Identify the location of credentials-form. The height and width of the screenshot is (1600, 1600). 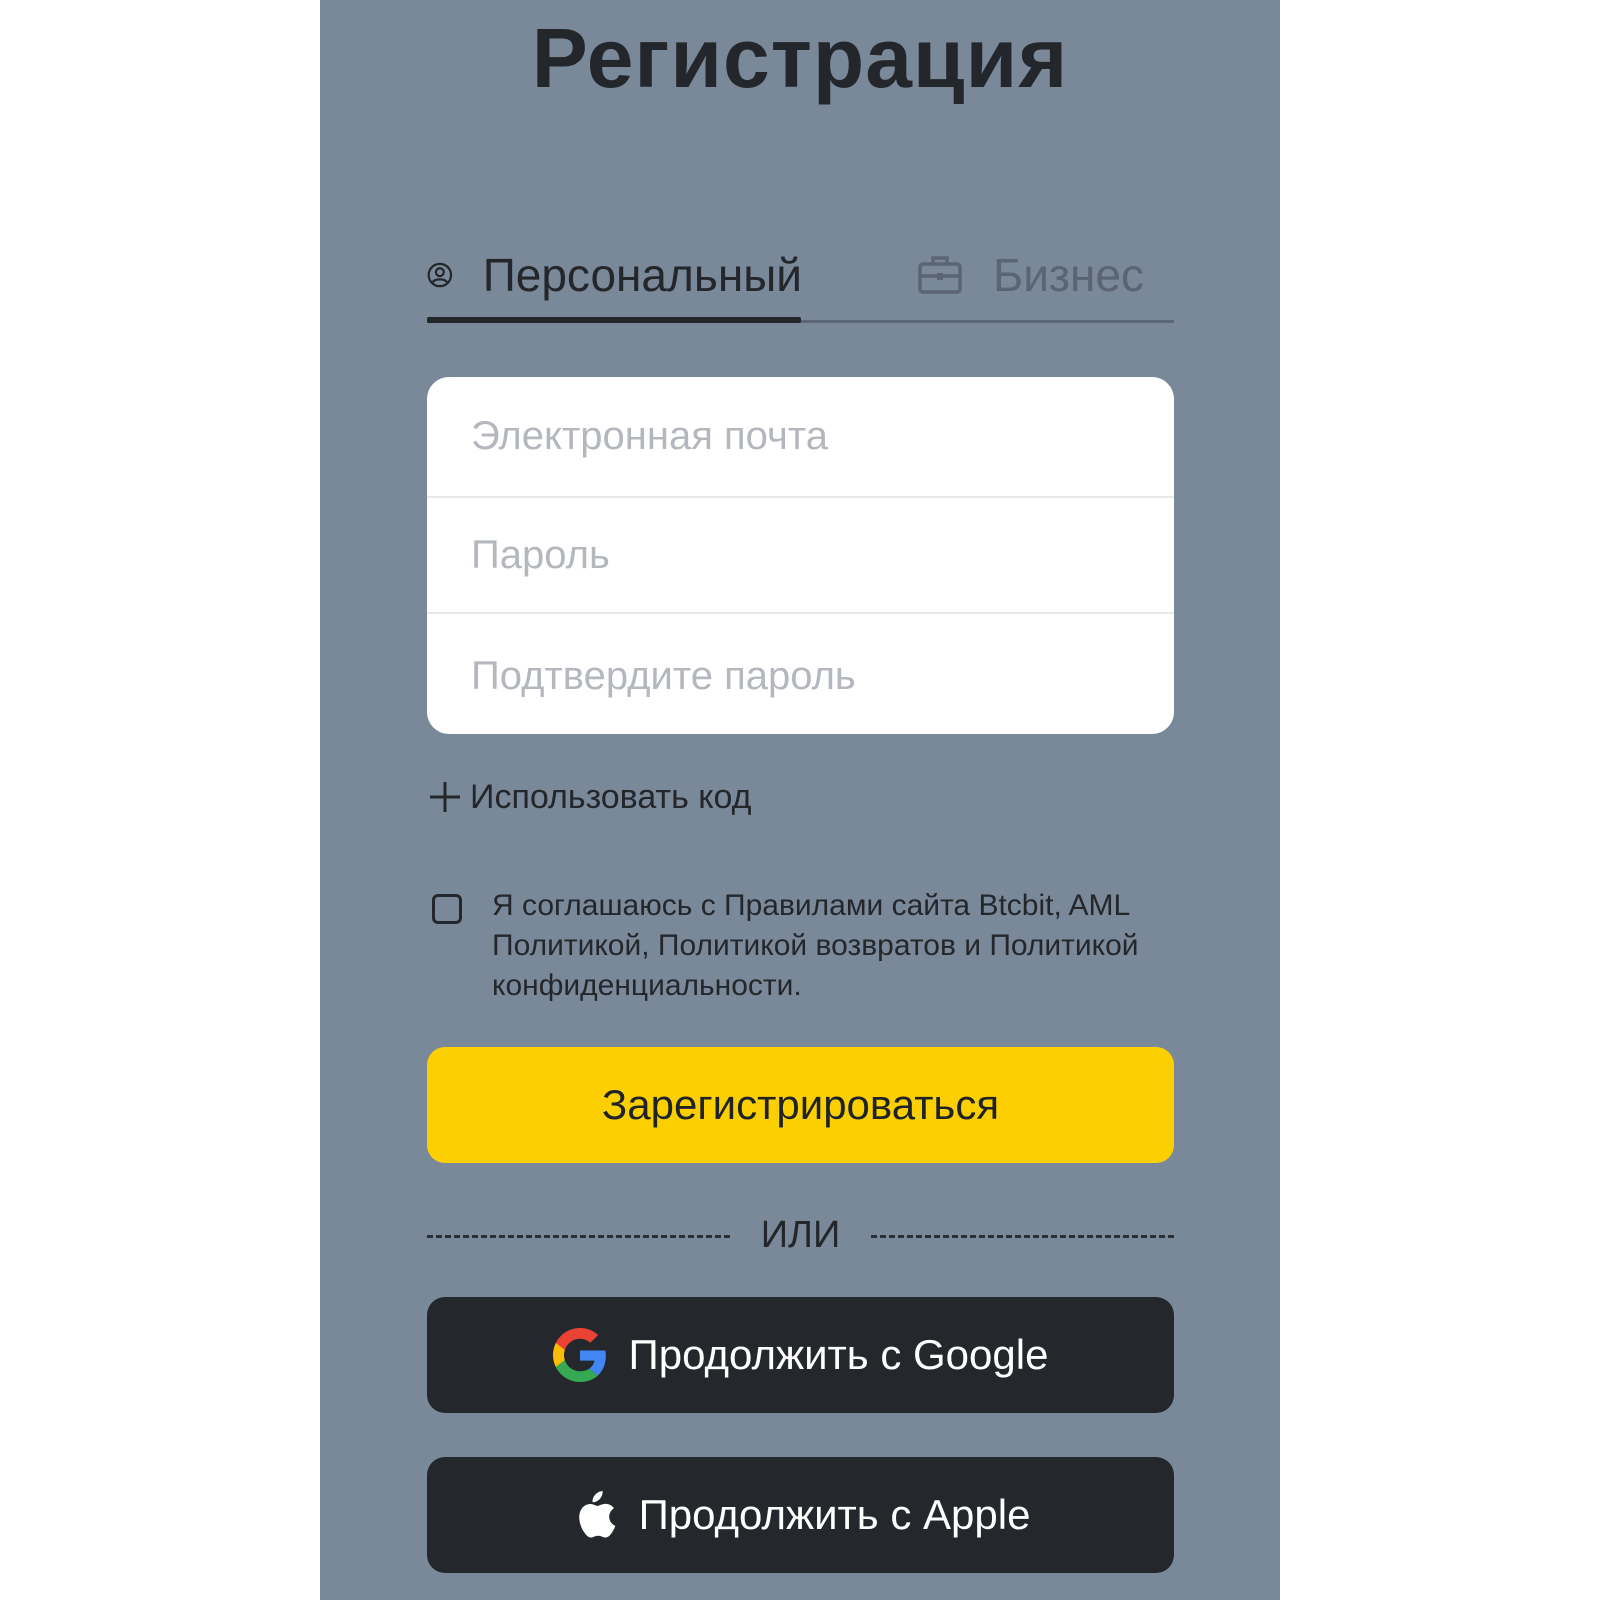
(800, 555).